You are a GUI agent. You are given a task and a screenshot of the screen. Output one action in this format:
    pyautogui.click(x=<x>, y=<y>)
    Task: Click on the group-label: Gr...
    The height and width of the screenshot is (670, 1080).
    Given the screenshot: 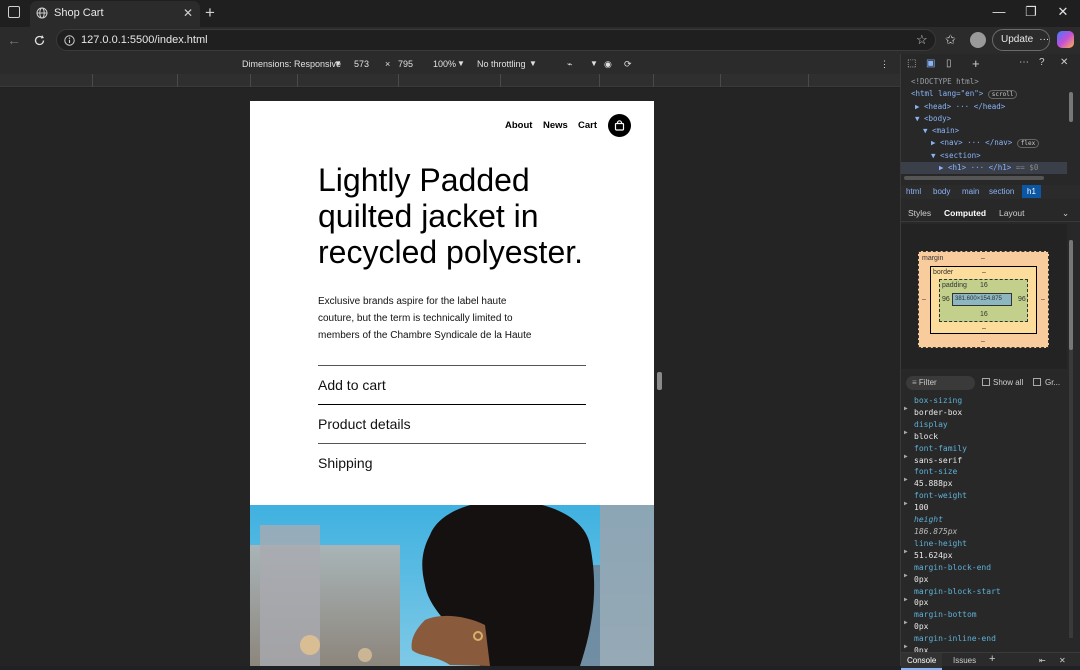 What is the action you would take?
    pyautogui.click(x=1053, y=382)
    